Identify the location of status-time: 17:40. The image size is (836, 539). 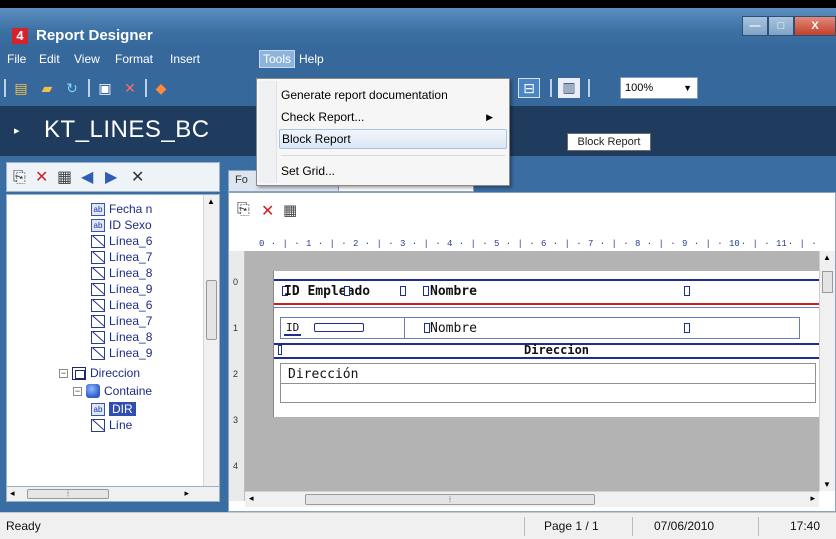
(805, 526).